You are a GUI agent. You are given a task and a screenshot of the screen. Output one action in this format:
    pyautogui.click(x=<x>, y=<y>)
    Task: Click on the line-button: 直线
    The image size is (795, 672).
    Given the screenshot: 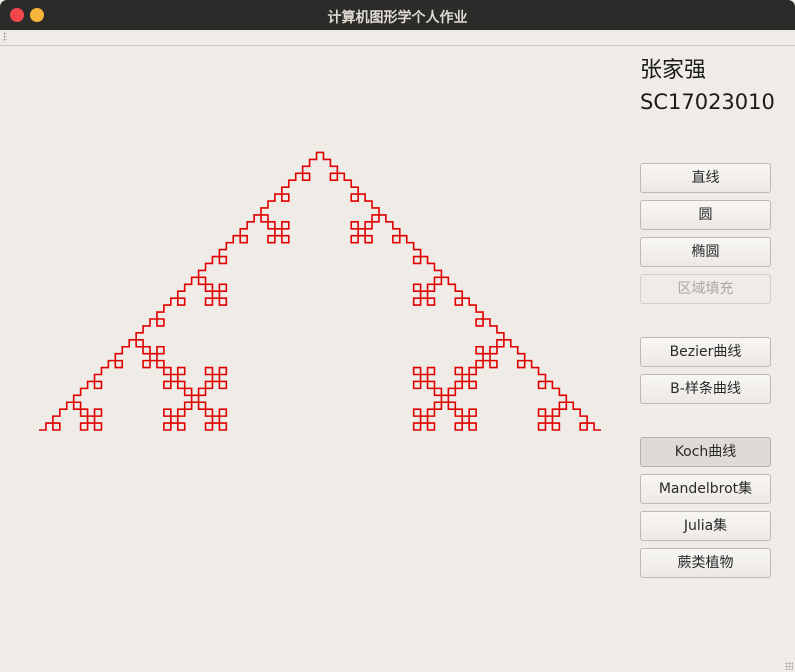 What is the action you would take?
    pyautogui.click(x=705, y=178)
    